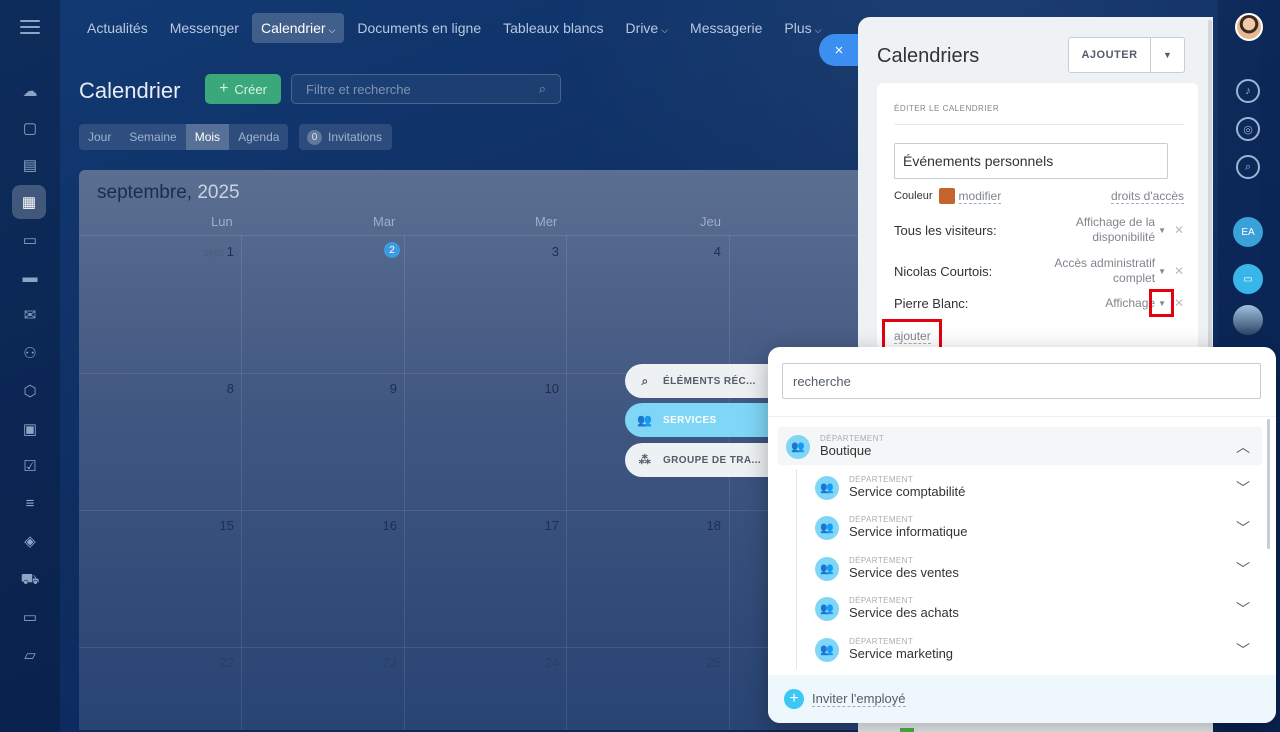 This screenshot has width=1280, height=732. I want to click on chevron-down-icon: ⌵, so click(332, 30).